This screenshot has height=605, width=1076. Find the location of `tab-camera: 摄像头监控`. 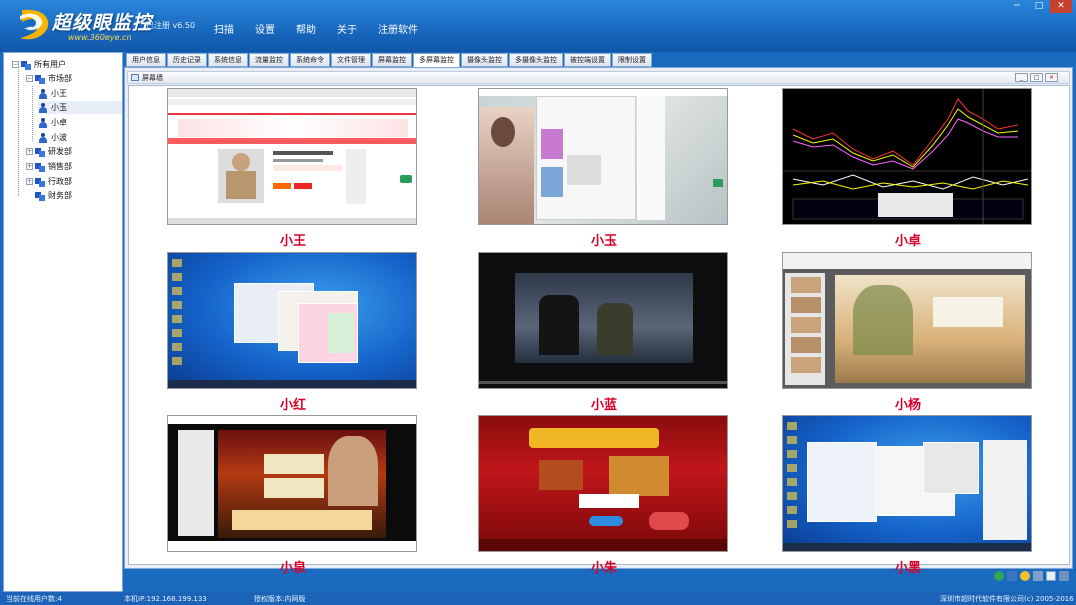

tab-camera: 摄像头监控 is located at coordinates (484, 60).